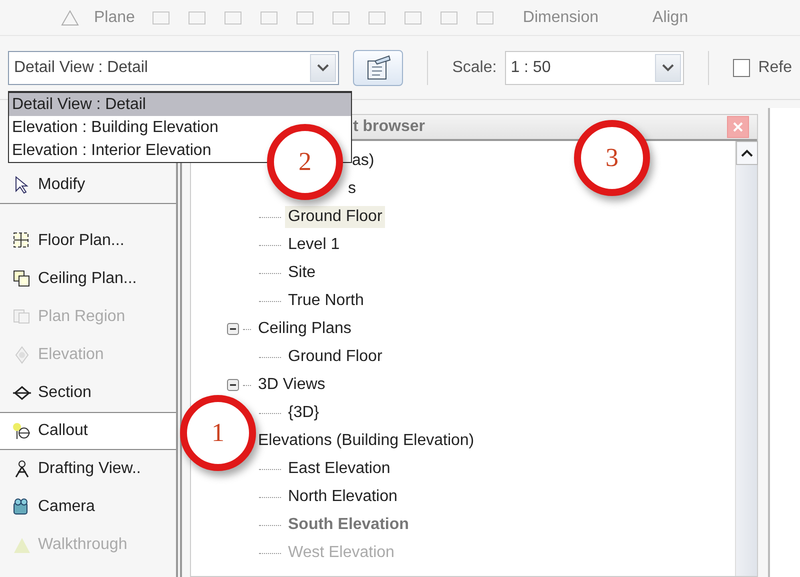 Image resolution: width=800 pixels, height=577 pixels. What do you see at coordinates (741, 67) in the screenshot?
I see `checkbox` at bounding box center [741, 67].